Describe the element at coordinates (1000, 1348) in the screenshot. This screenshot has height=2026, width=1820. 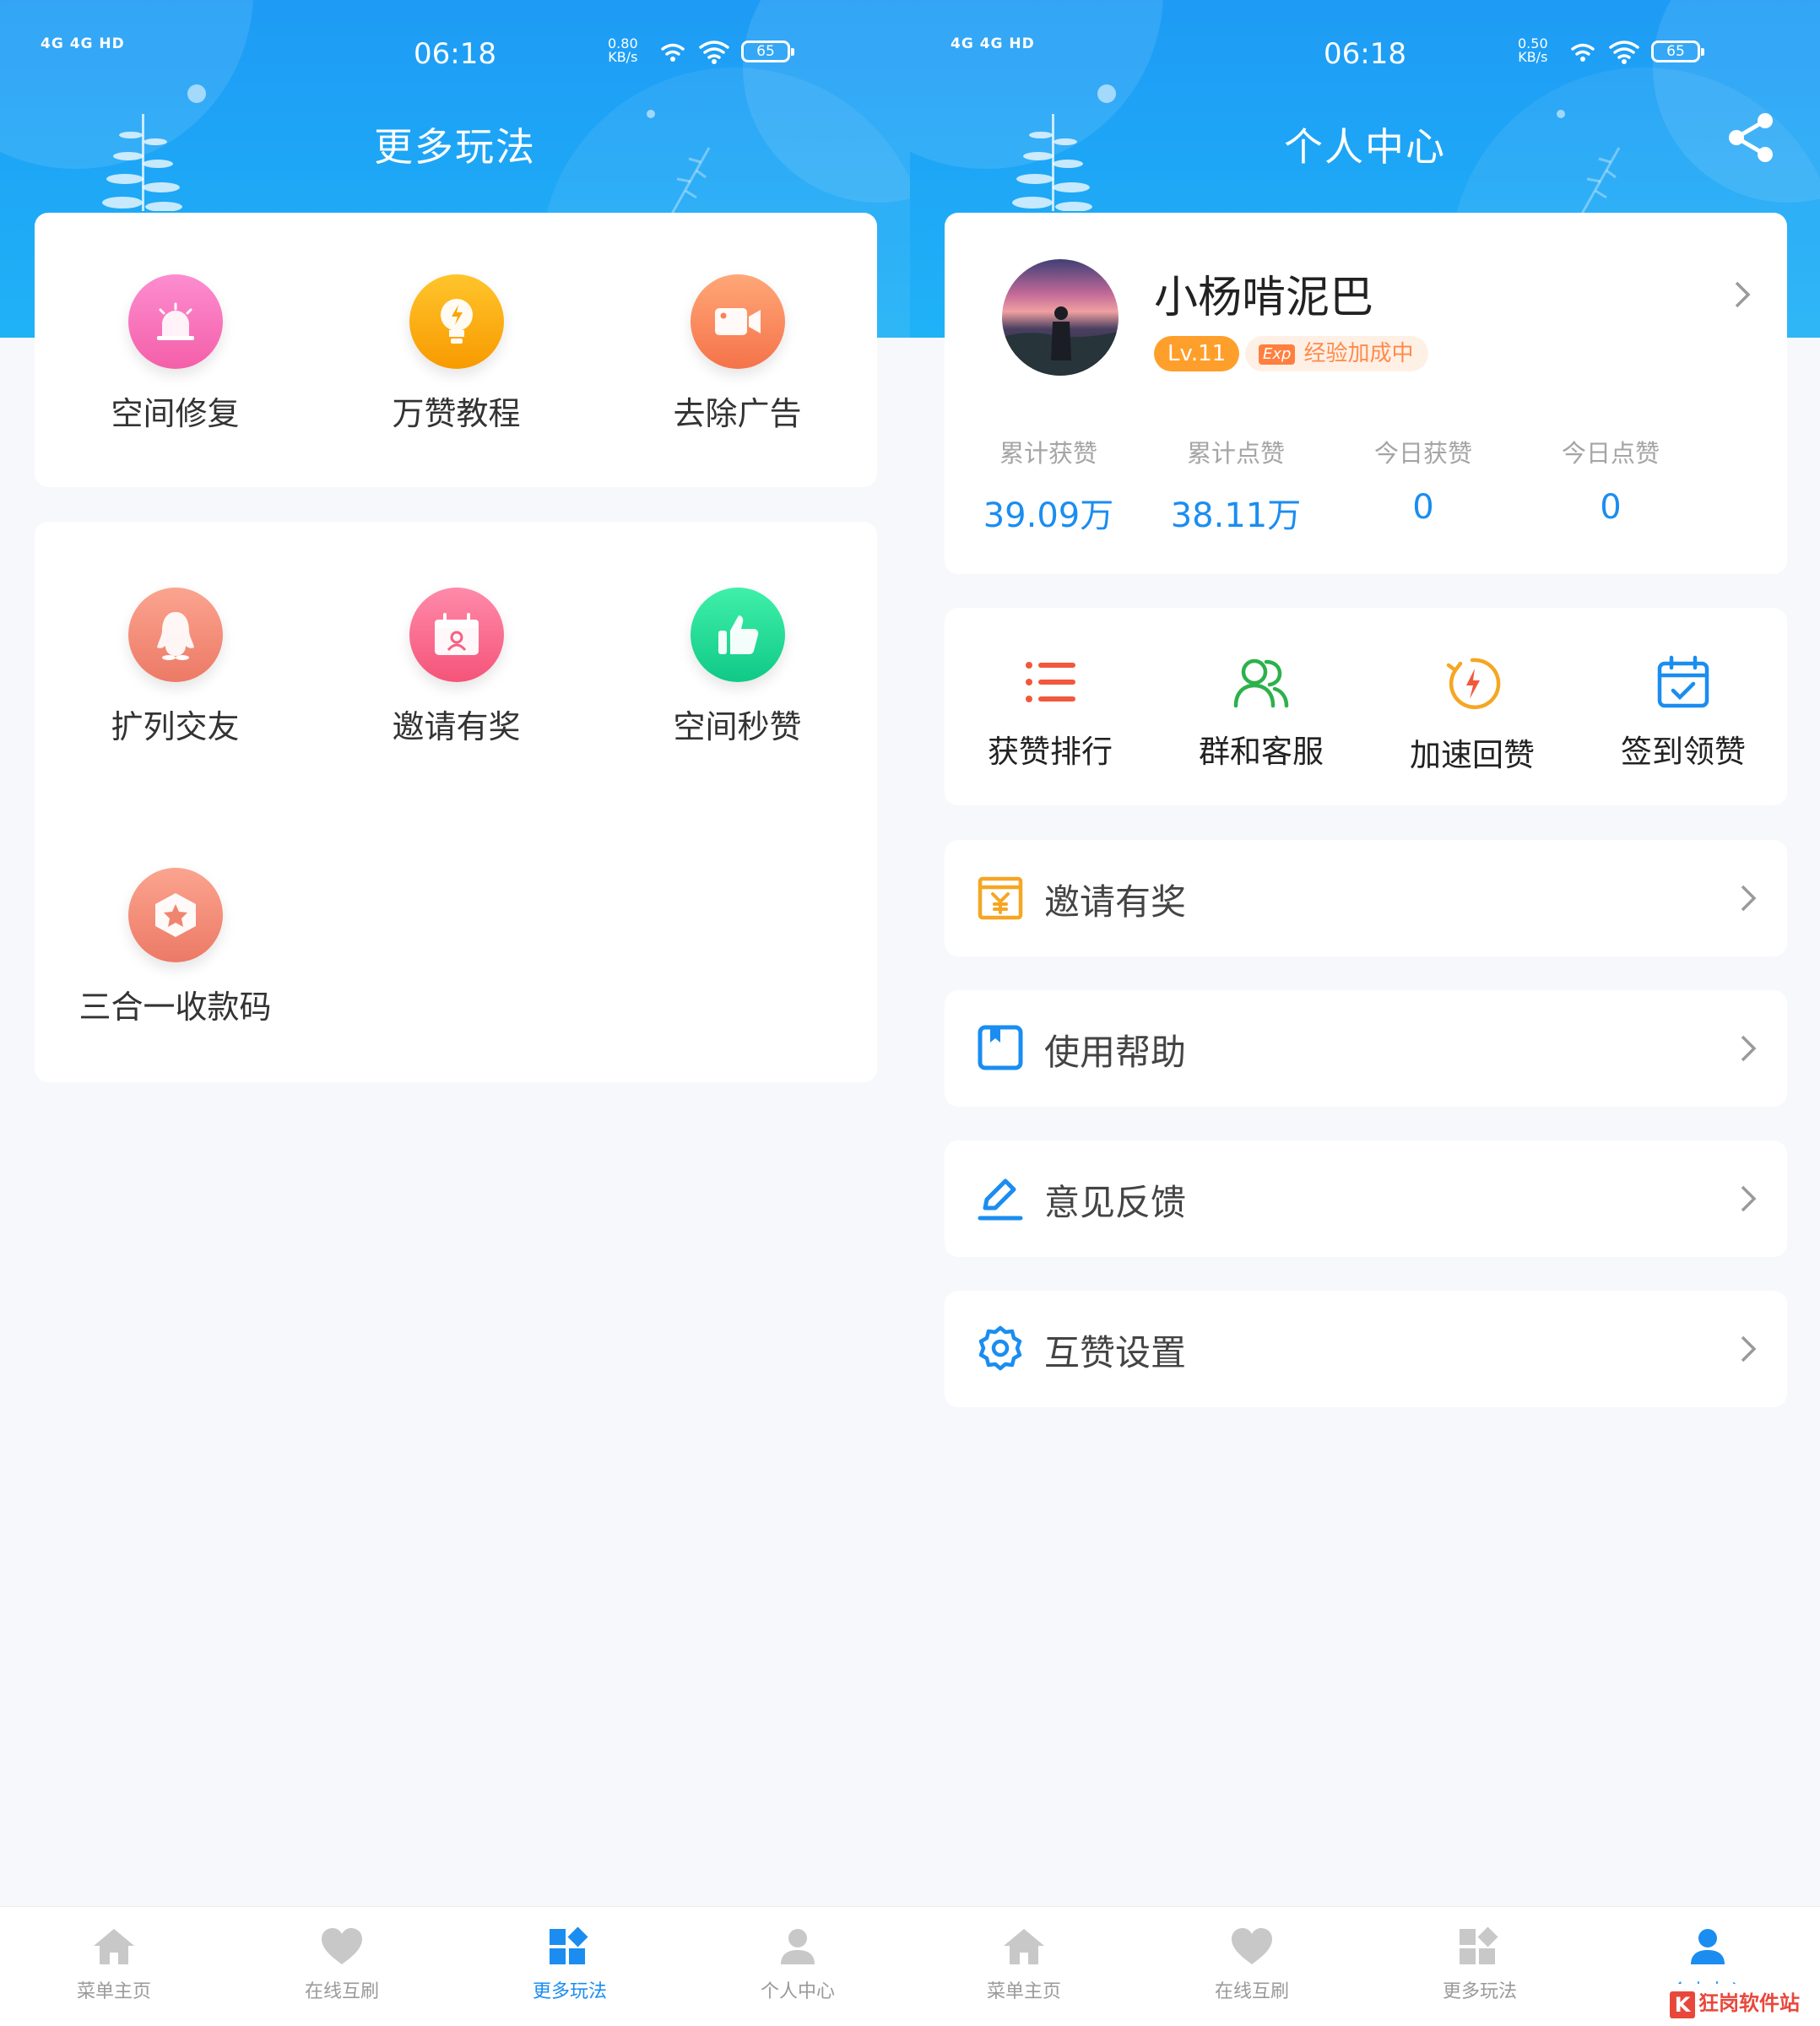
I see `gear-icon` at that location.